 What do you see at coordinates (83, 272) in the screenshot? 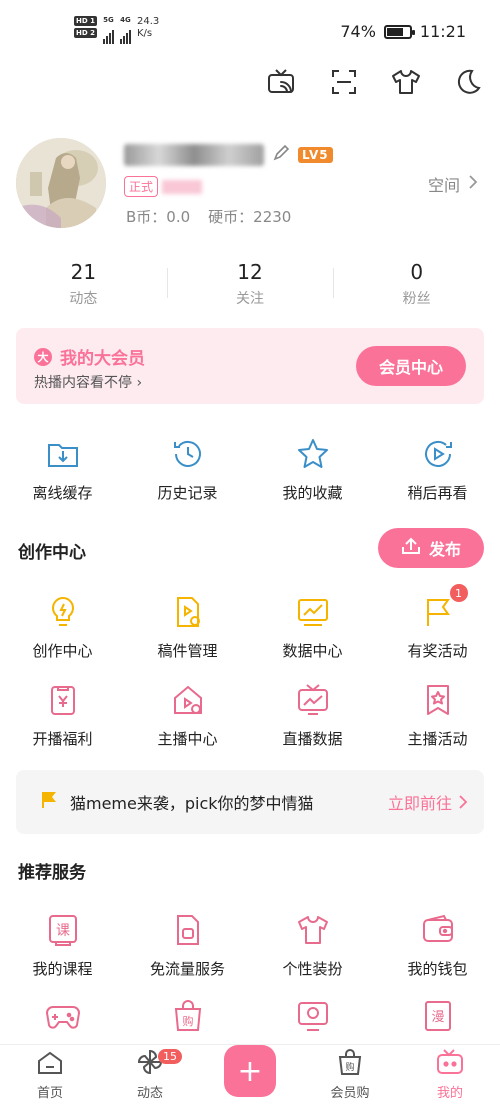
I see `stat-number: 21` at bounding box center [83, 272].